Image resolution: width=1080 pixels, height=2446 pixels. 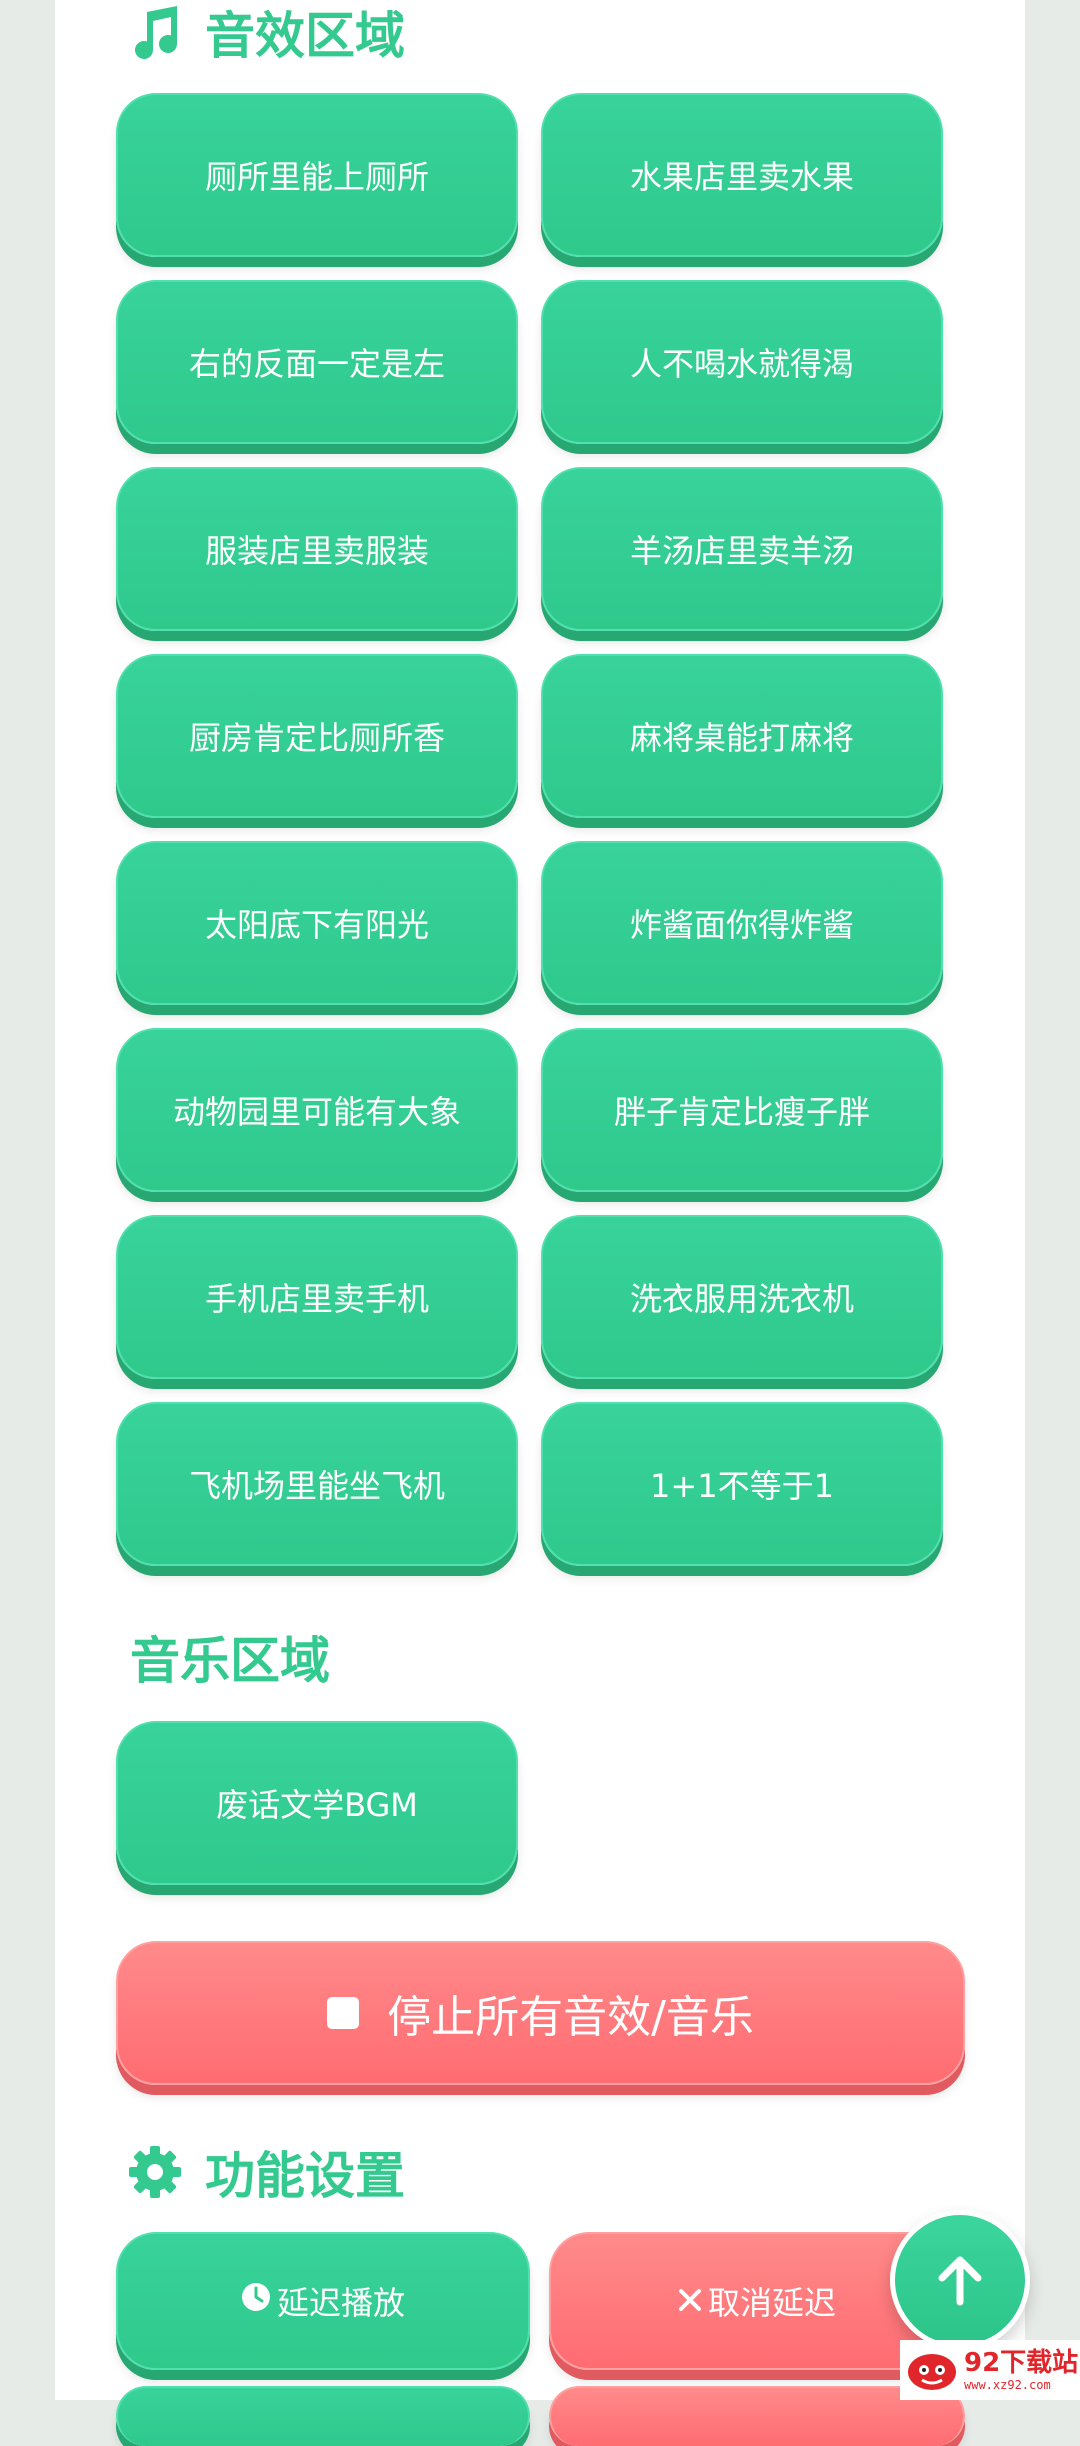 I want to click on sound-button: 服装店里卖服装, so click(x=317, y=549).